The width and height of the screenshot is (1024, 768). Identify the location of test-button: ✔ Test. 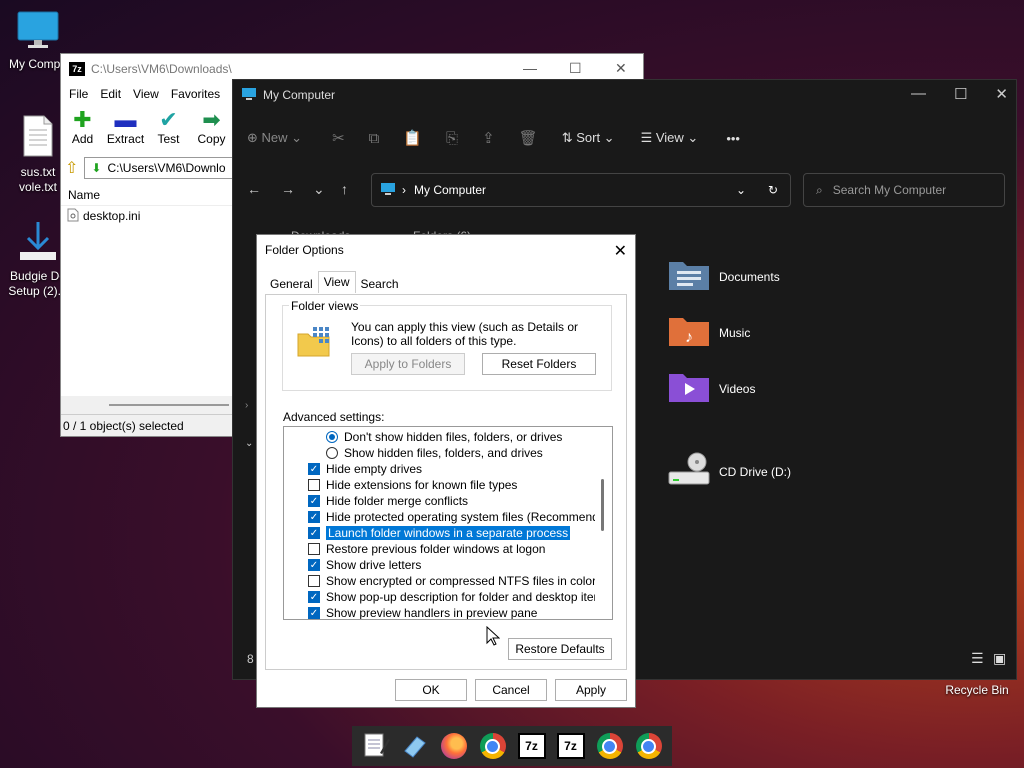
(168, 126).